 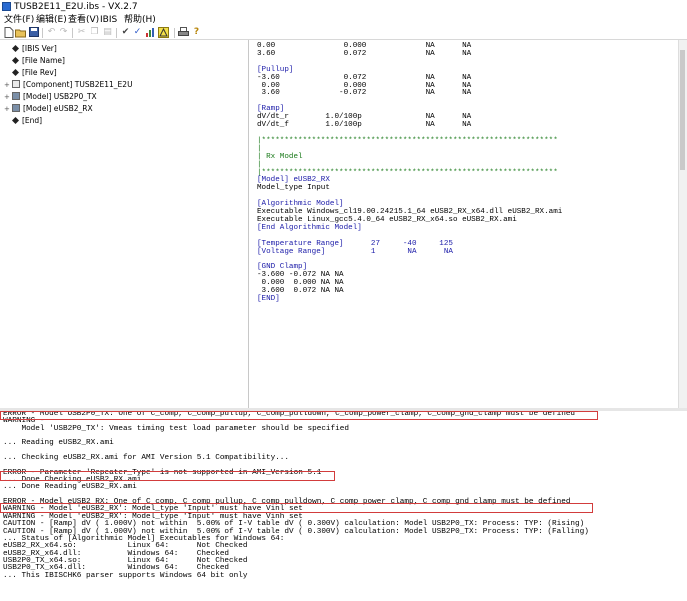 What do you see at coordinates (364, 93) in the screenshot?
I see `editor-line: 3.60 -0.072 NA NA` at bounding box center [364, 93].